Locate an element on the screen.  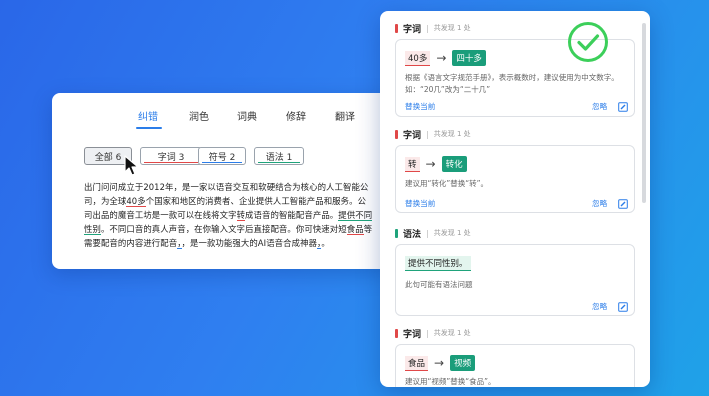
tab-correction: 纠错 is located at coordinates (148, 115).